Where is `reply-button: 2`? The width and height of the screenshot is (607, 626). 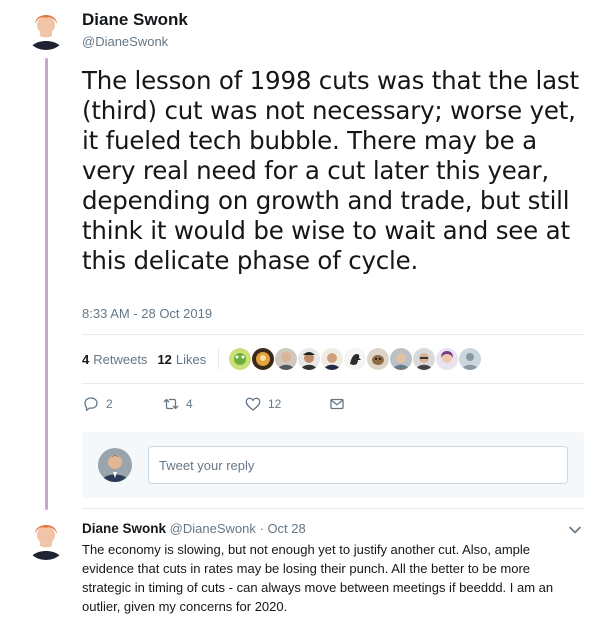 reply-button: 2 is located at coordinates (122, 404).